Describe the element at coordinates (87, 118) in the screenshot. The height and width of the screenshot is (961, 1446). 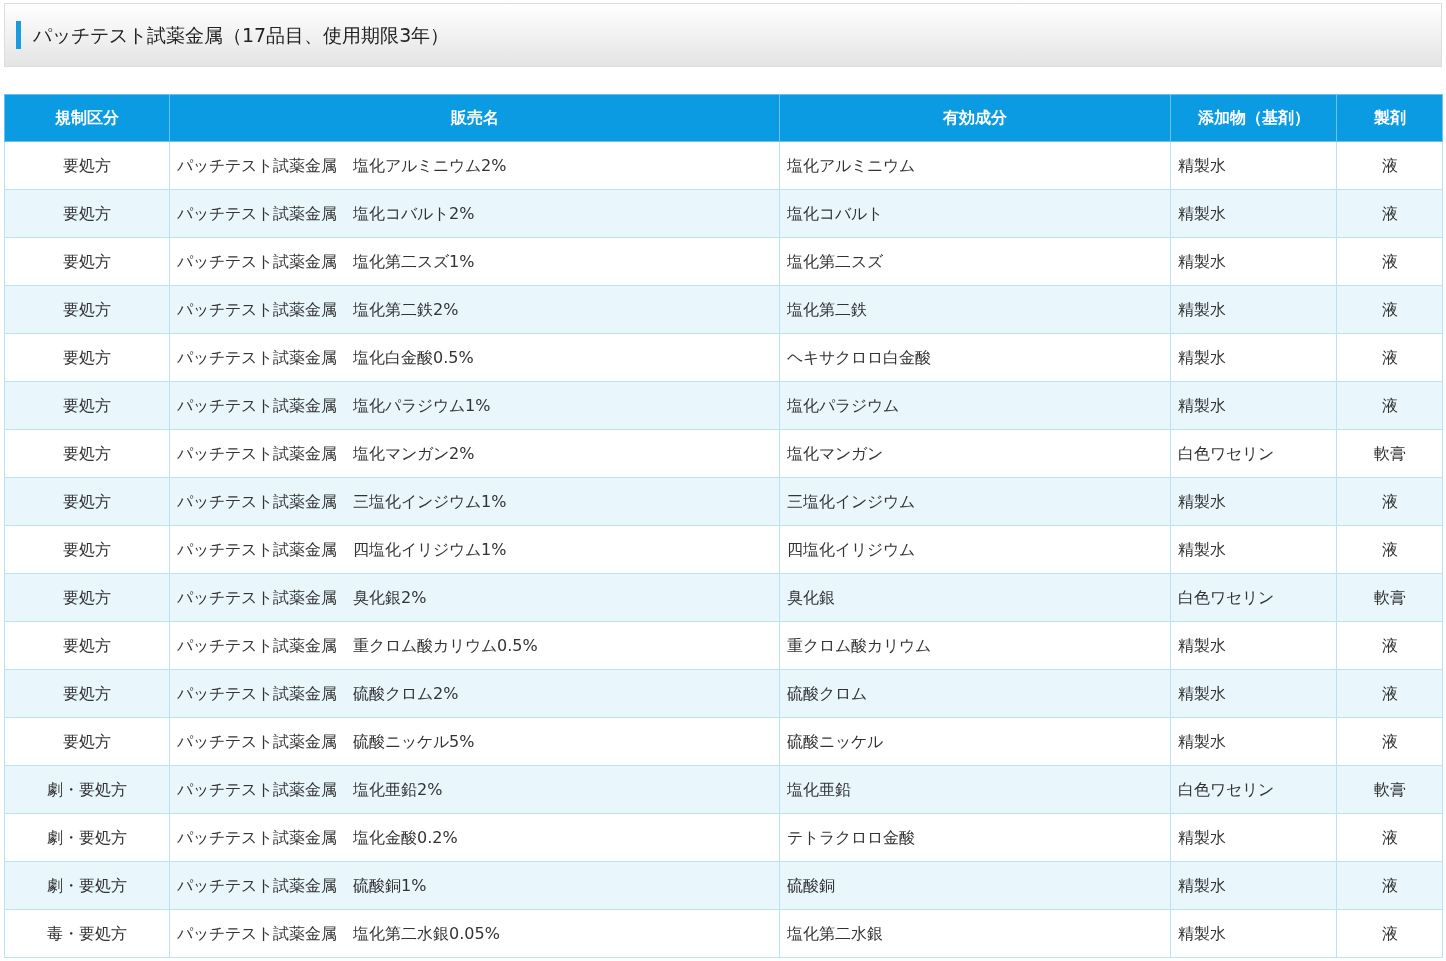
I see `column-header: 規制区分` at that location.